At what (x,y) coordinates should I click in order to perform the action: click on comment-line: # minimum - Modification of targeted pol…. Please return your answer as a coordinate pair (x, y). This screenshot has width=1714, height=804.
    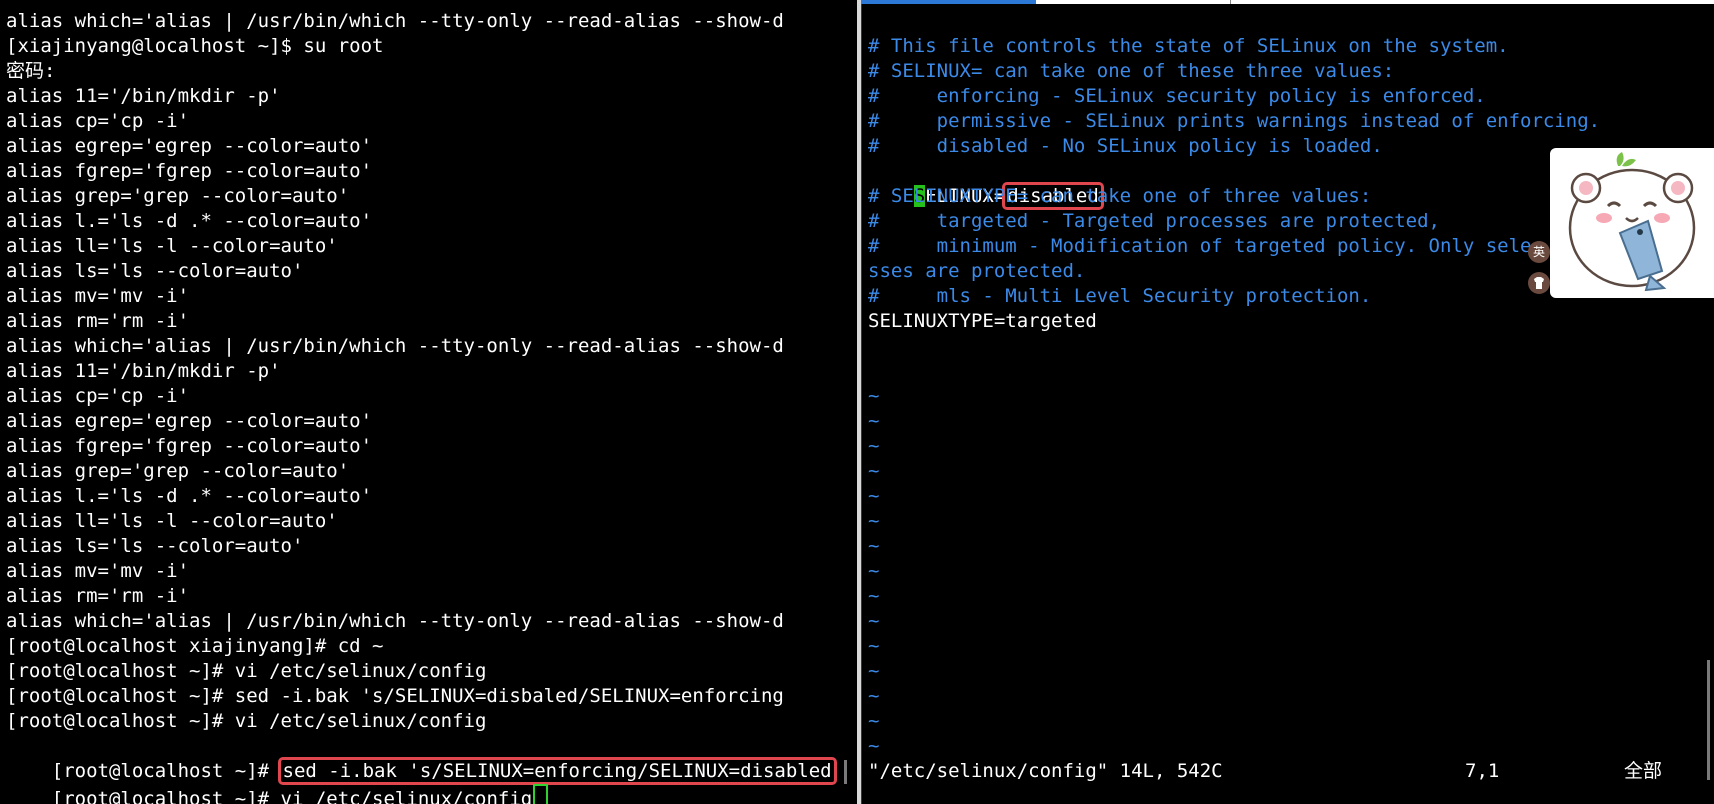
    Looking at the image, I should click on (1205, 246).